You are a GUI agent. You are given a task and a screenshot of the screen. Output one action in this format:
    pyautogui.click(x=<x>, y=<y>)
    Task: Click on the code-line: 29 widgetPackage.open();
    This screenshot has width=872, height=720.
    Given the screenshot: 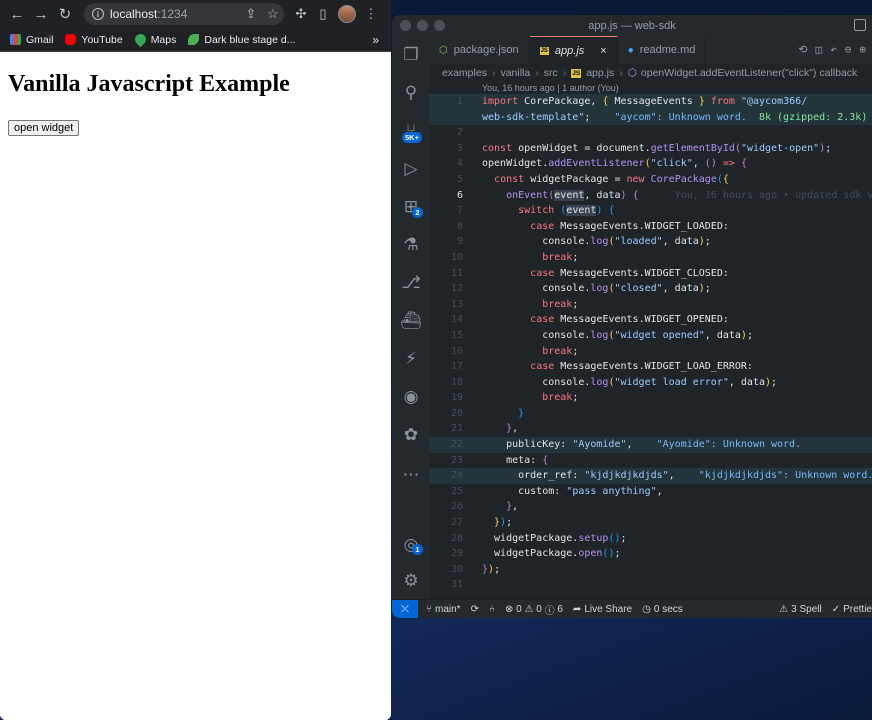 What is the action you would take?
    pyautogui.click(x=650, y=554)
    